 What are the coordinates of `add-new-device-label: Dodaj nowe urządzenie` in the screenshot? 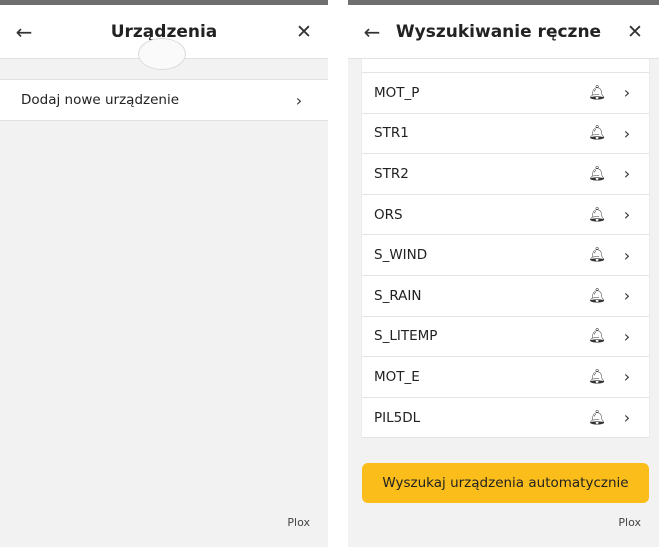 It's located at (100, 100).